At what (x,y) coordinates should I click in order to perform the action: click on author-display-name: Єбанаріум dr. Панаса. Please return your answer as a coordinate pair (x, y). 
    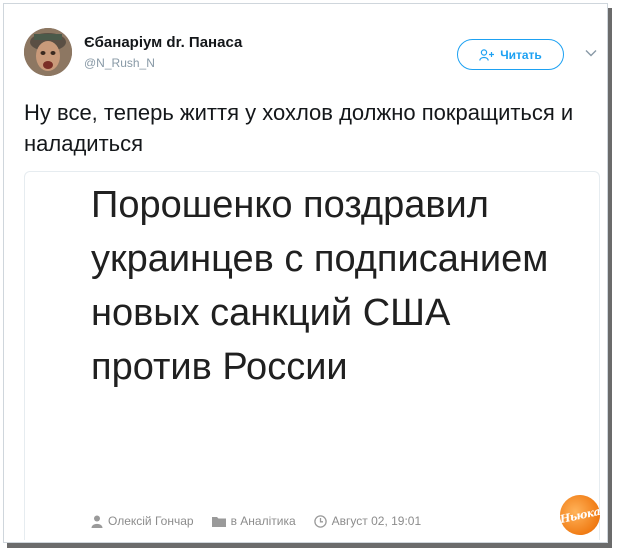
    Looking at the image, I should click on (163, 42).